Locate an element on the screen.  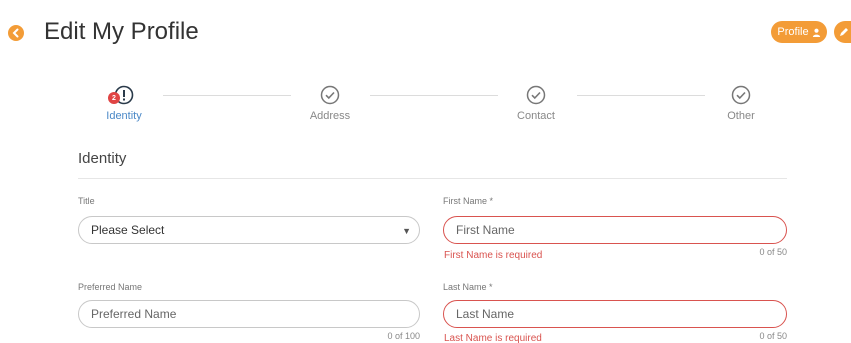
first-name-counter: 0 of 50 is located at coordinates (773, 252).